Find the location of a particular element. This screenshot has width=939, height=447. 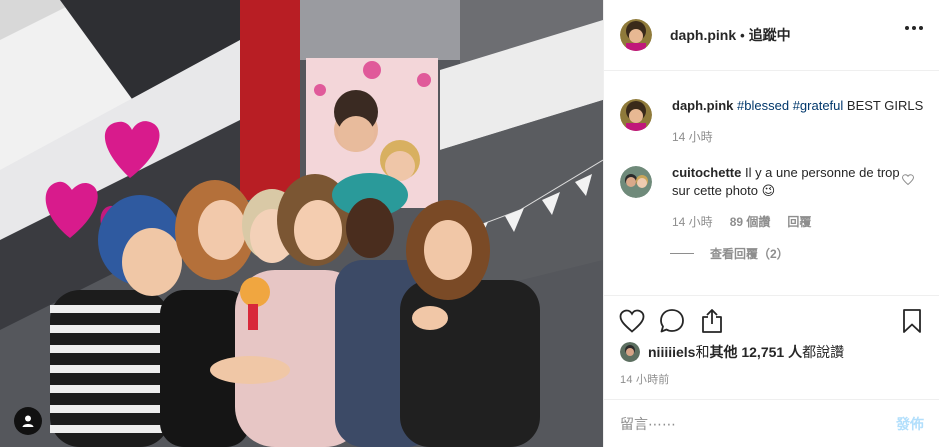

likes-summary: niiiiiels 和 其他 12,751 人 都說讚 is located at coordinates (732, 352).